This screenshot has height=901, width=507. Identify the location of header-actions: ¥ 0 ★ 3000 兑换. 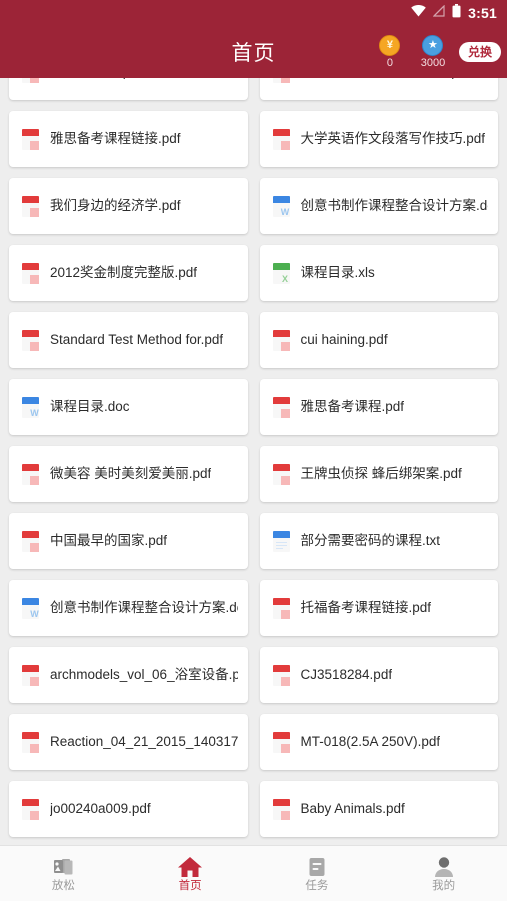
(437, 52).